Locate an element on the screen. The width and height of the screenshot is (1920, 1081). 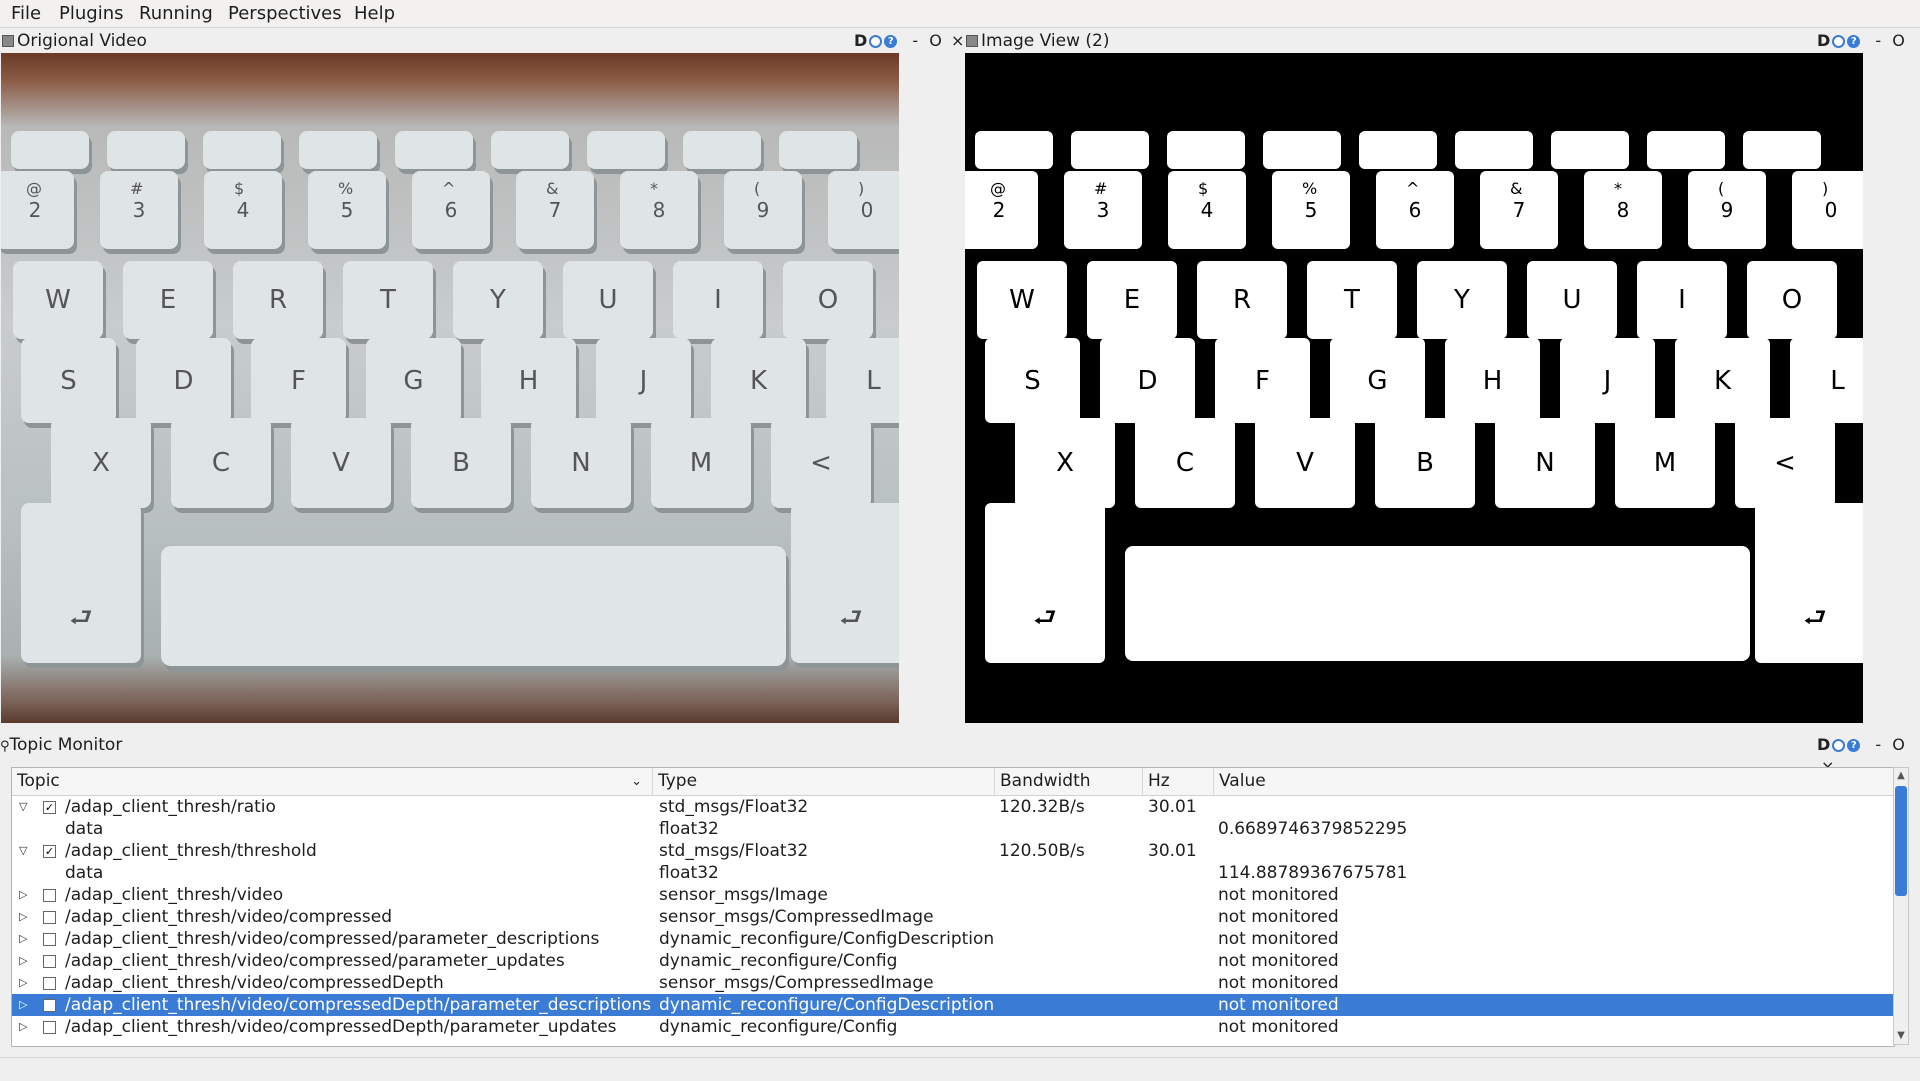
menu-plugins: Plugins is located at coordinates (91, 13).